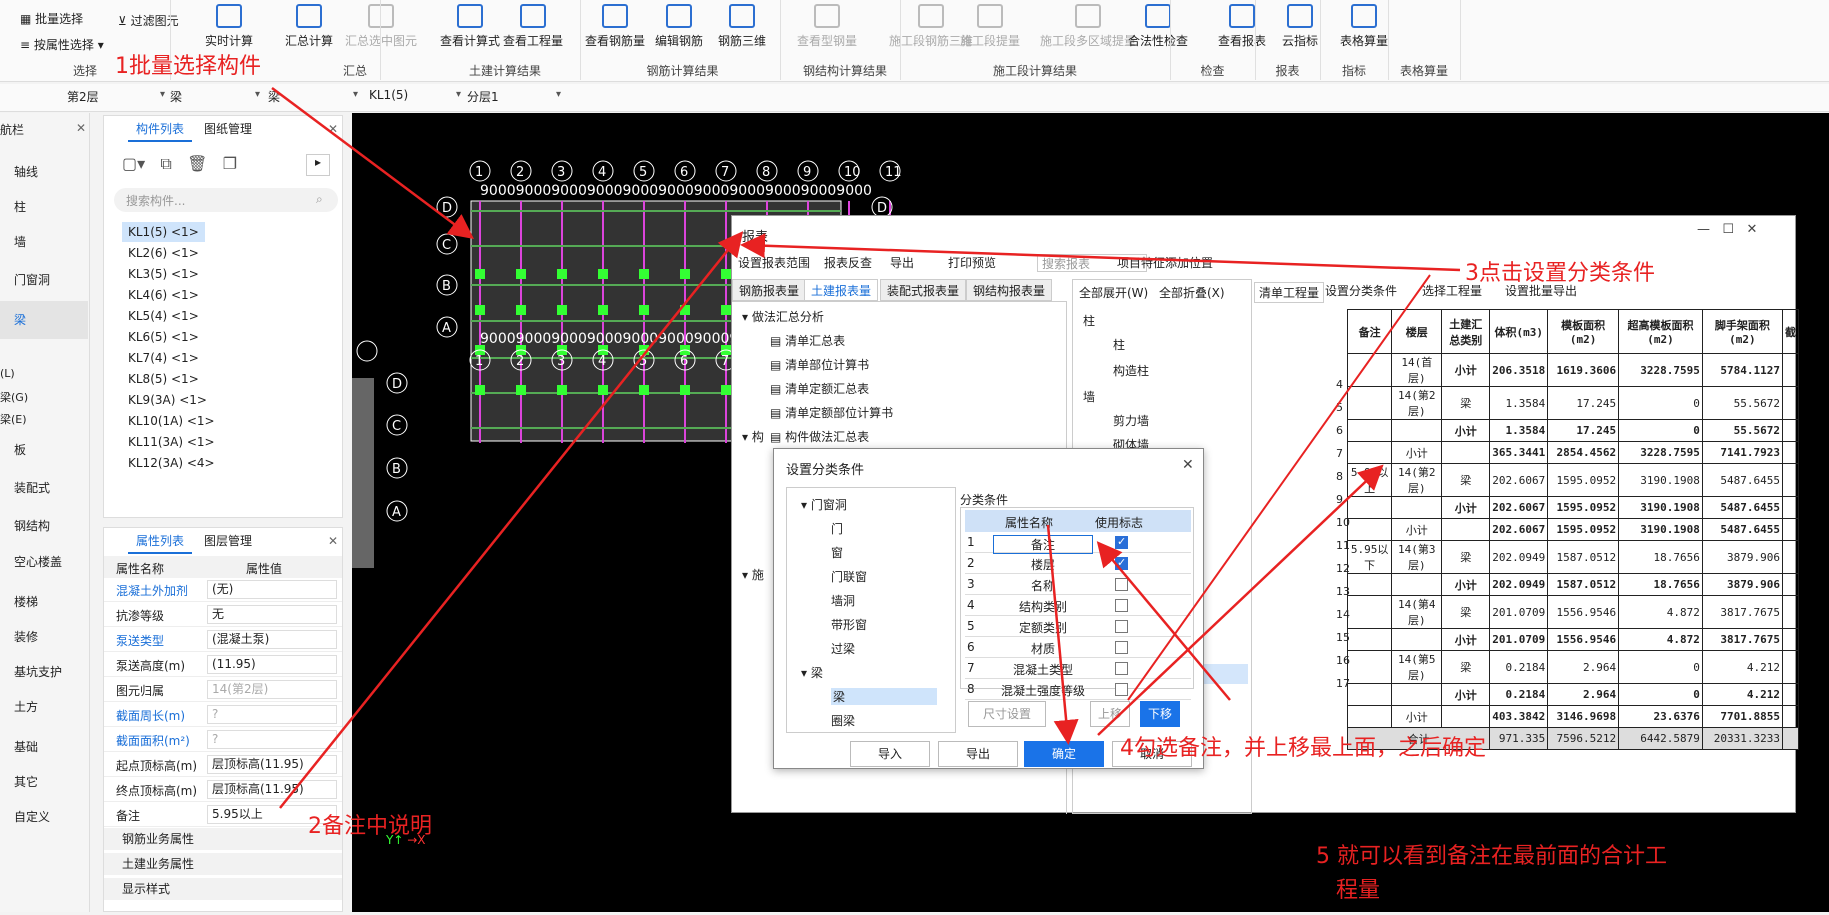  What do you see at coordinates (1192, 292) in the screenshot?
I see `collapse-all-button: 全部折叠(X)` at bounding box center [1192, 292].